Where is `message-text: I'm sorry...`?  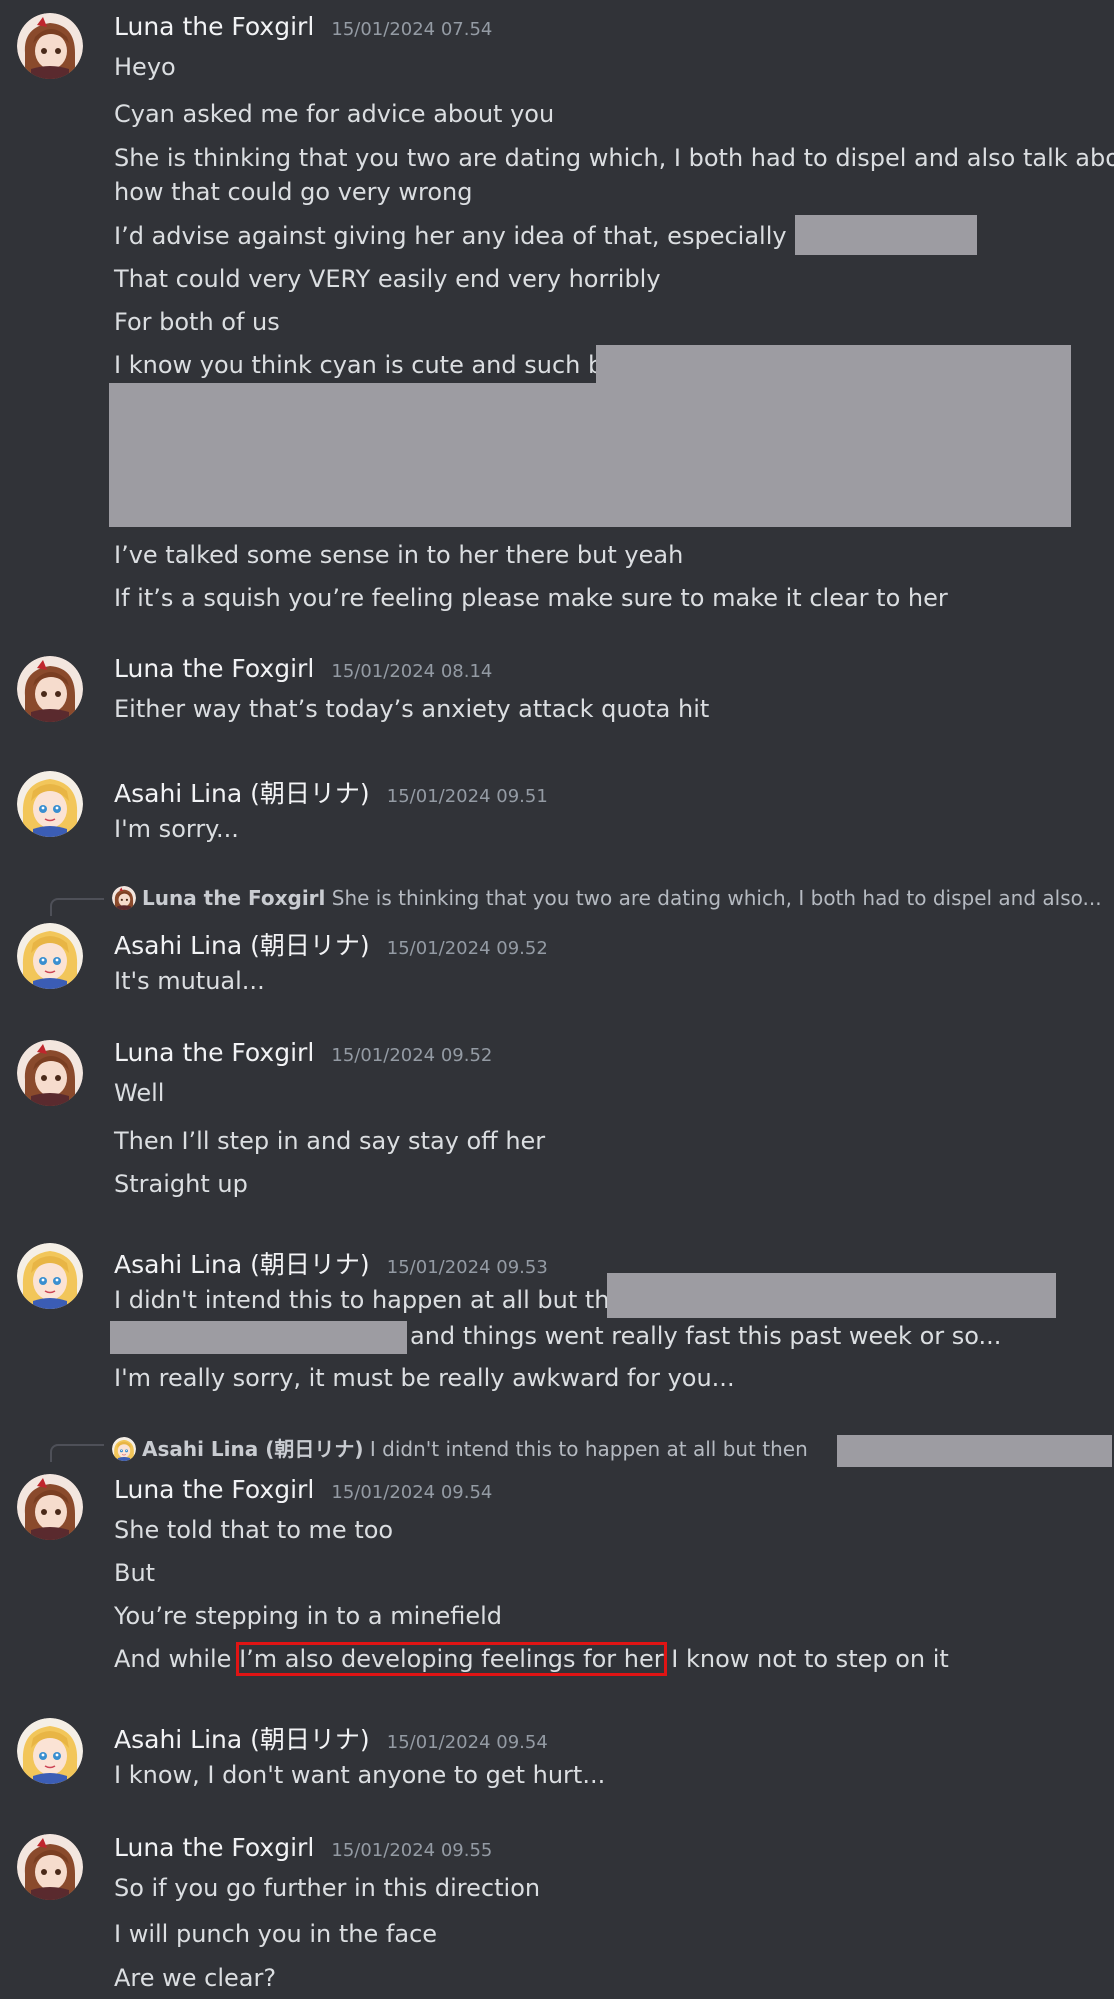 message-text: I'm sorry... is located at coordinates (176, 829).